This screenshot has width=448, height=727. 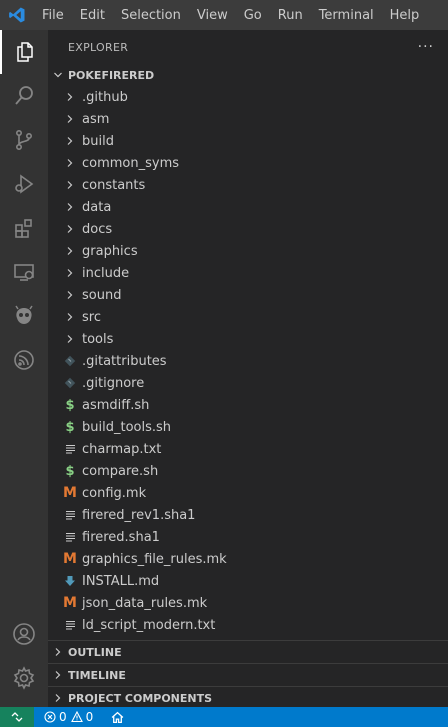 I want to click on tree-item-label: INSTALL.md, so click(x=121, y=581).